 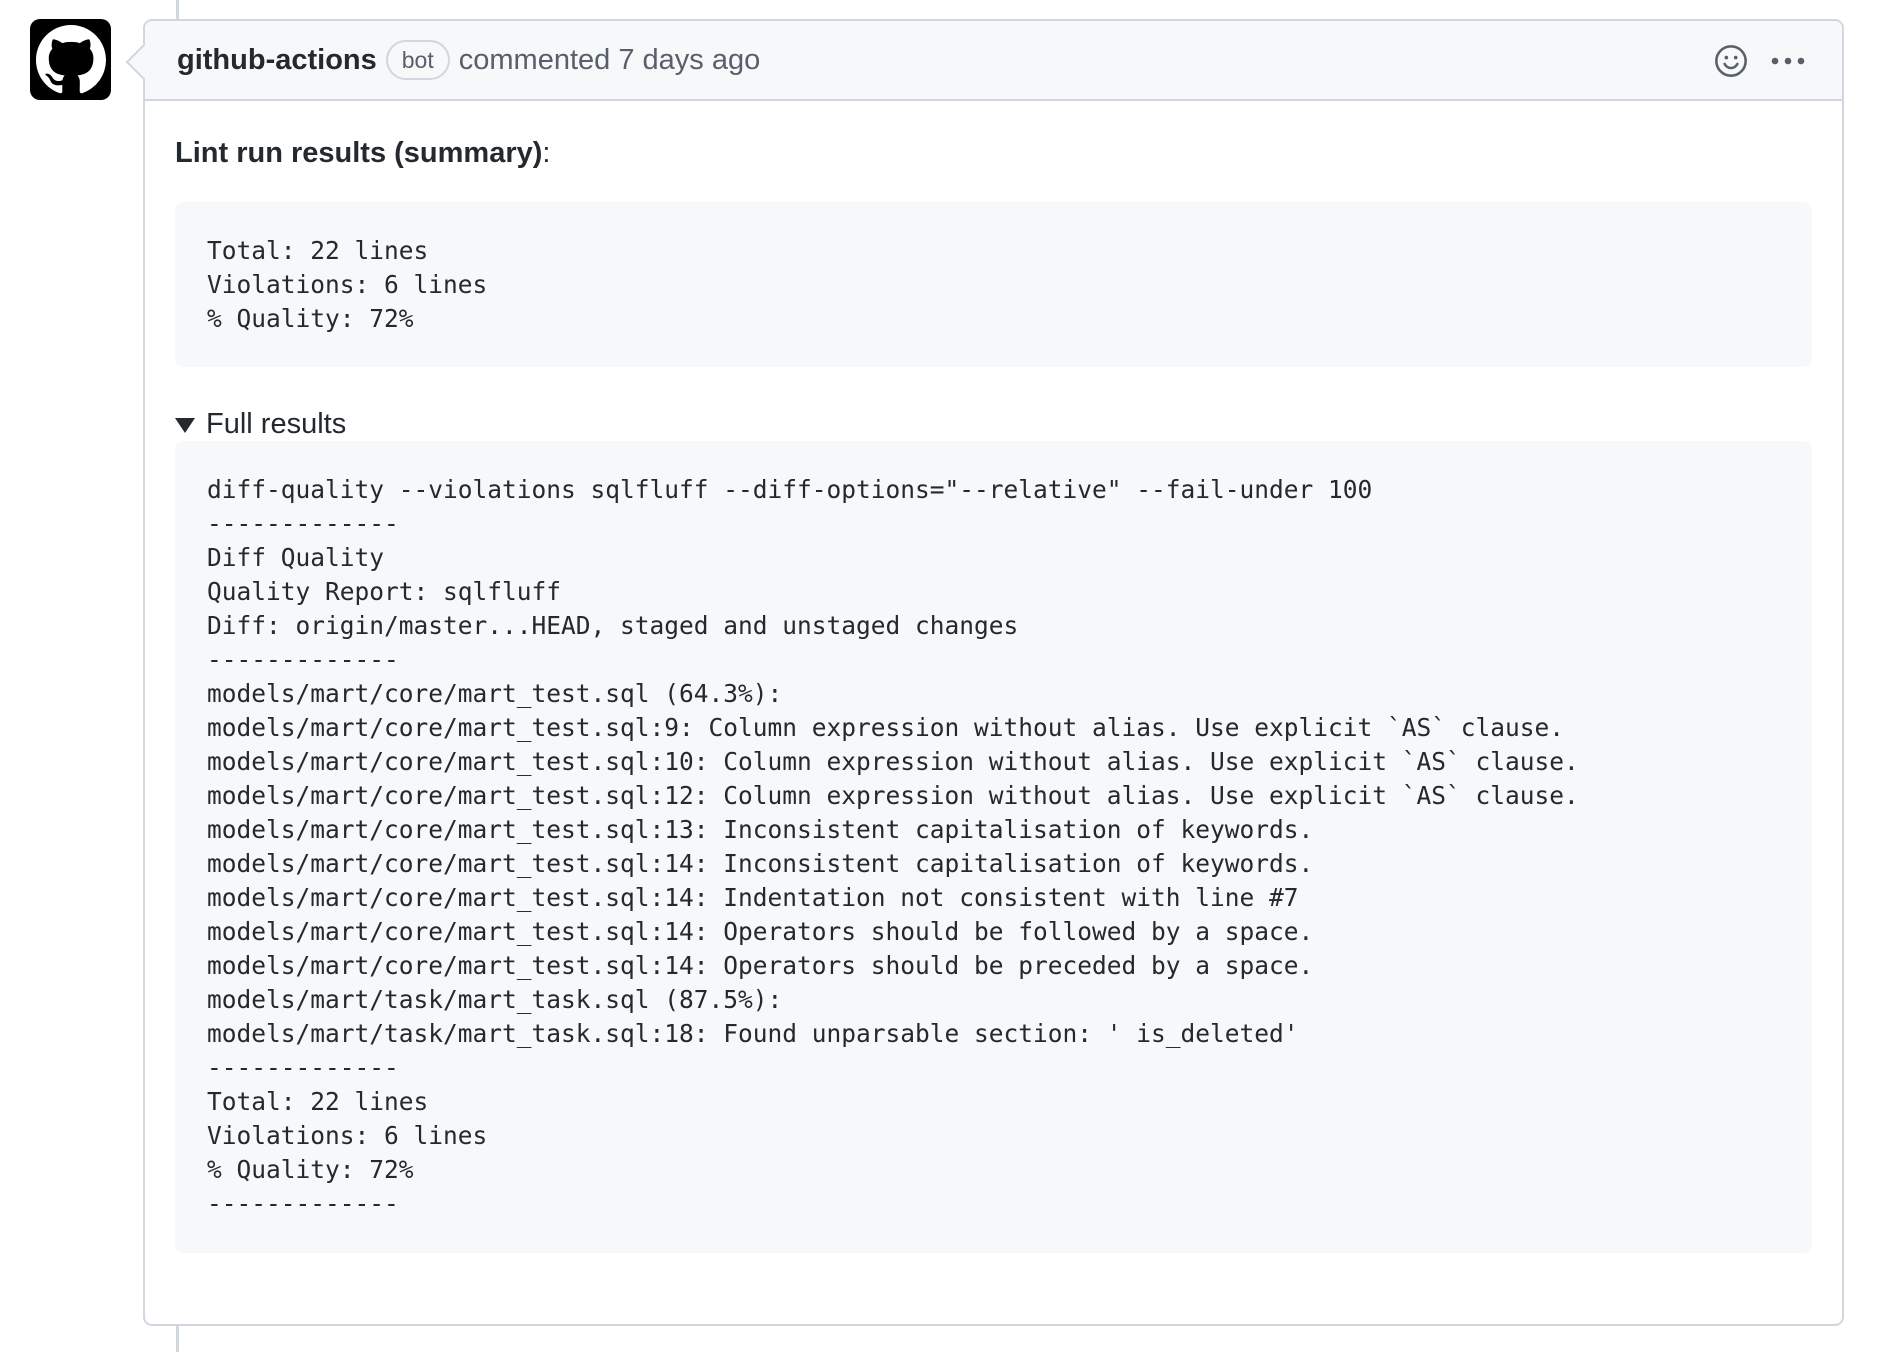 What do you see at coordinates (1760, 61) in the screenshot?
I see `comment-actions` at bounding box center [1760, 61].